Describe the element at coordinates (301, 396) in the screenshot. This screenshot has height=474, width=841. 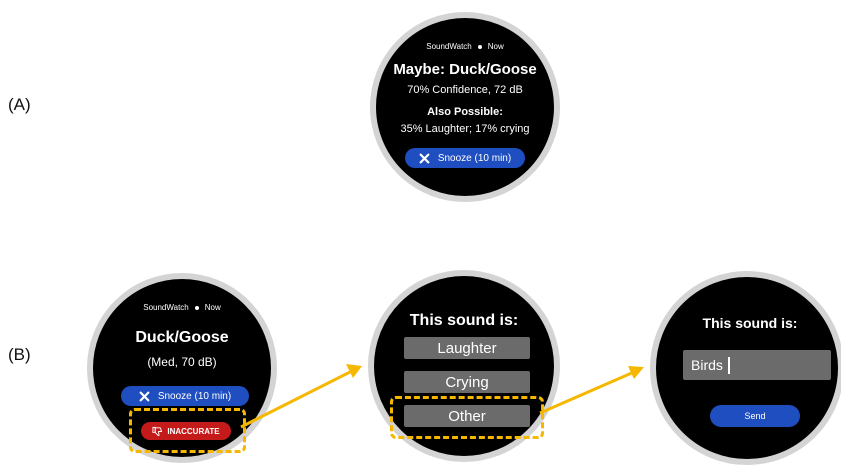
I see `arrow-to-options` at that location.